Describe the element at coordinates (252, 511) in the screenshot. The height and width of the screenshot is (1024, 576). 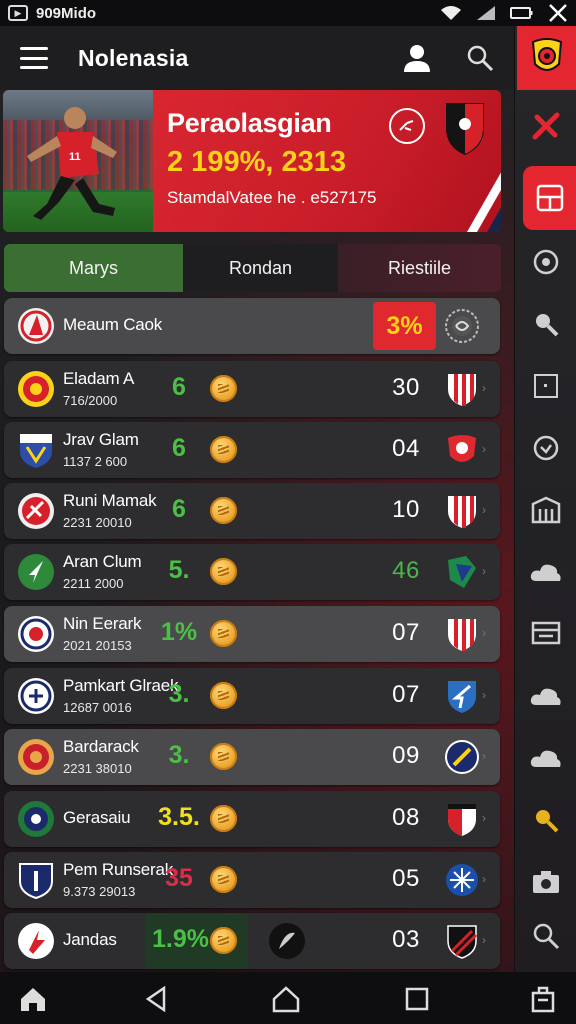
I see `table-row: Runi Mamak 2231 20010 6 10 ›` at that location.